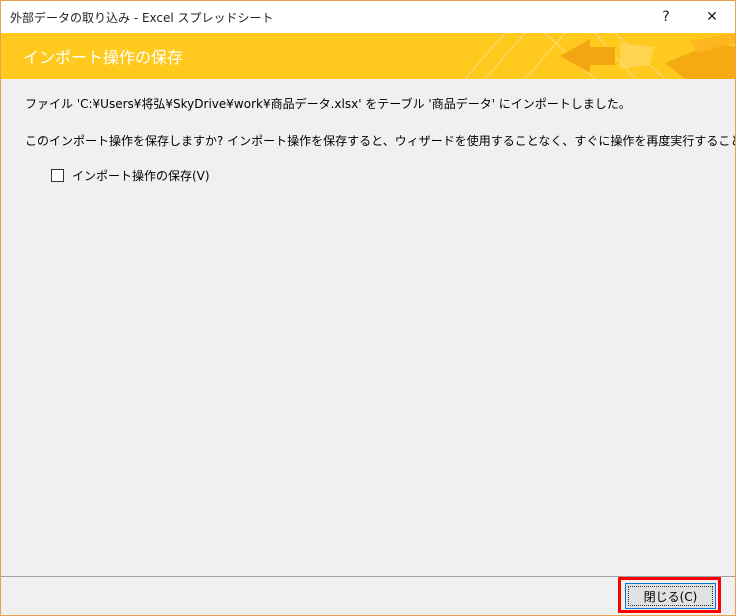 Image resolution: width=736 pixels, height=616 pixels. What do you see at coordinates (103, 57) in the screenshot?
I see `banner-title: インポート操作の保存` at bounding box center [103, 57].